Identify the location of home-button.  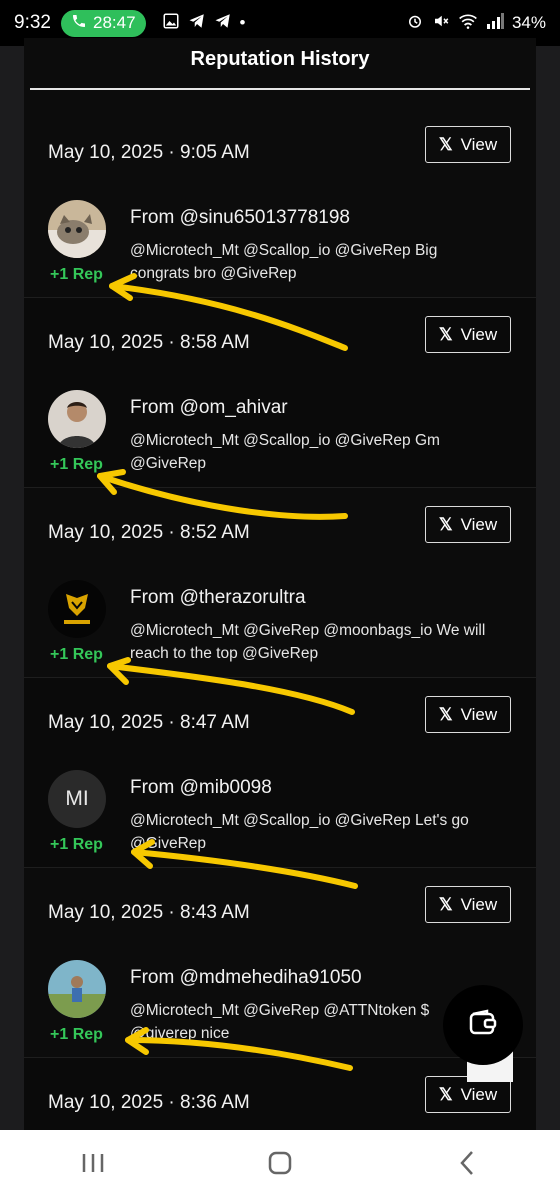
(280, 1165).